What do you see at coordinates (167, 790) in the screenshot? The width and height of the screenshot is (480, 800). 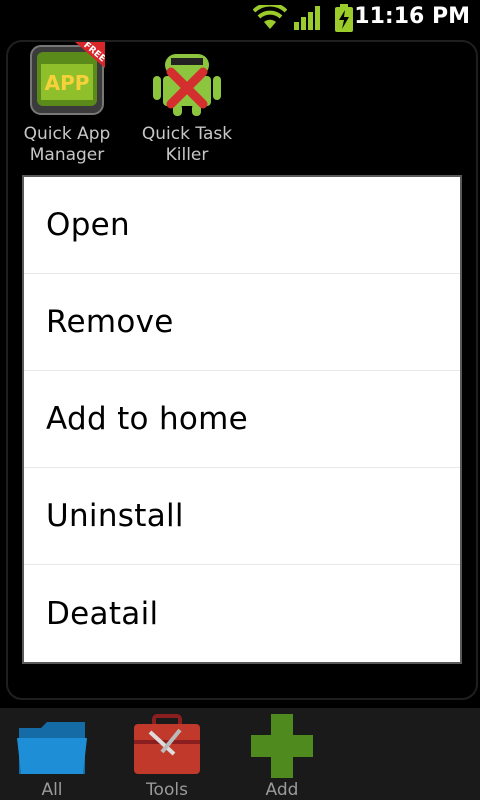 I see `tab-label: Tools` at bounding box center [167, 790].